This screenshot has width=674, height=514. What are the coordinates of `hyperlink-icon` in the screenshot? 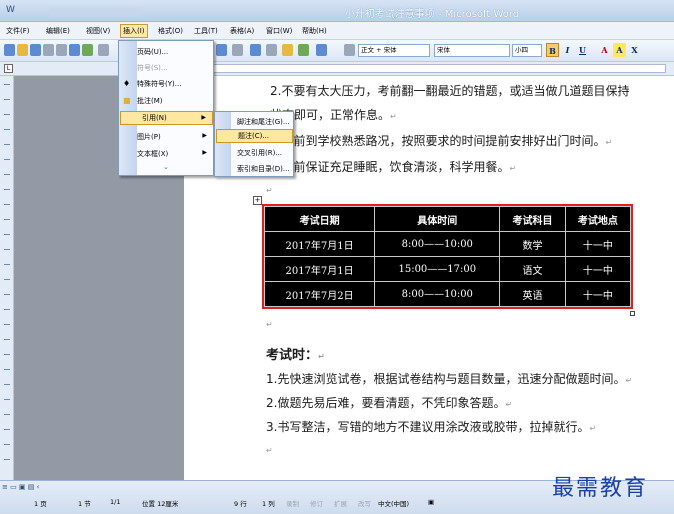 It's located at (255, 50).